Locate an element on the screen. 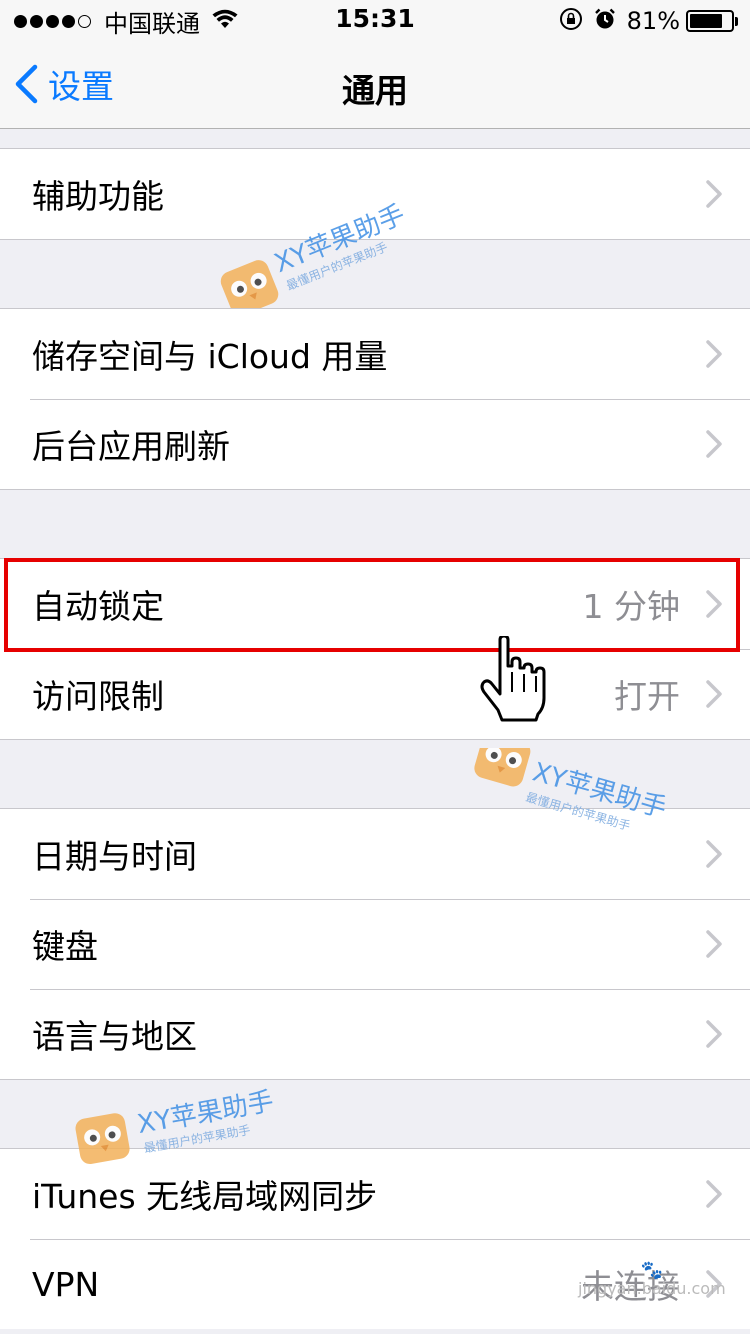 The image size is (750, 1334). status-bar: 中国联通 15:31 81% is located at coordinates (375, 20).